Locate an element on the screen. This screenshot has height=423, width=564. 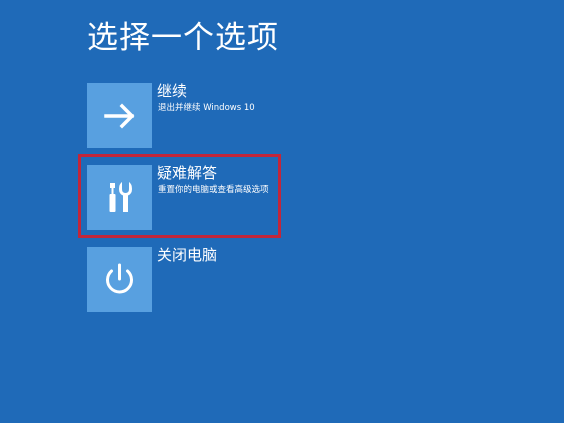
shutdown-tile is located at coordinates (119, 279).